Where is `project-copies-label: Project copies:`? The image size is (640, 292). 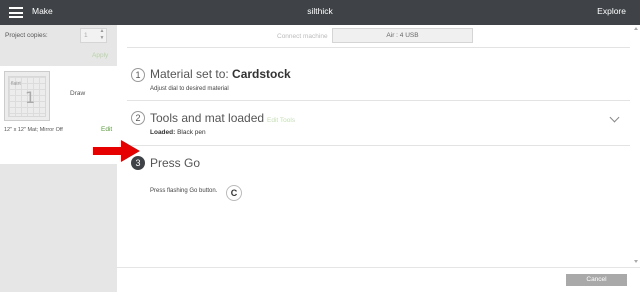 project-copies-label: Project copies: is located at coordinates (26, 35).